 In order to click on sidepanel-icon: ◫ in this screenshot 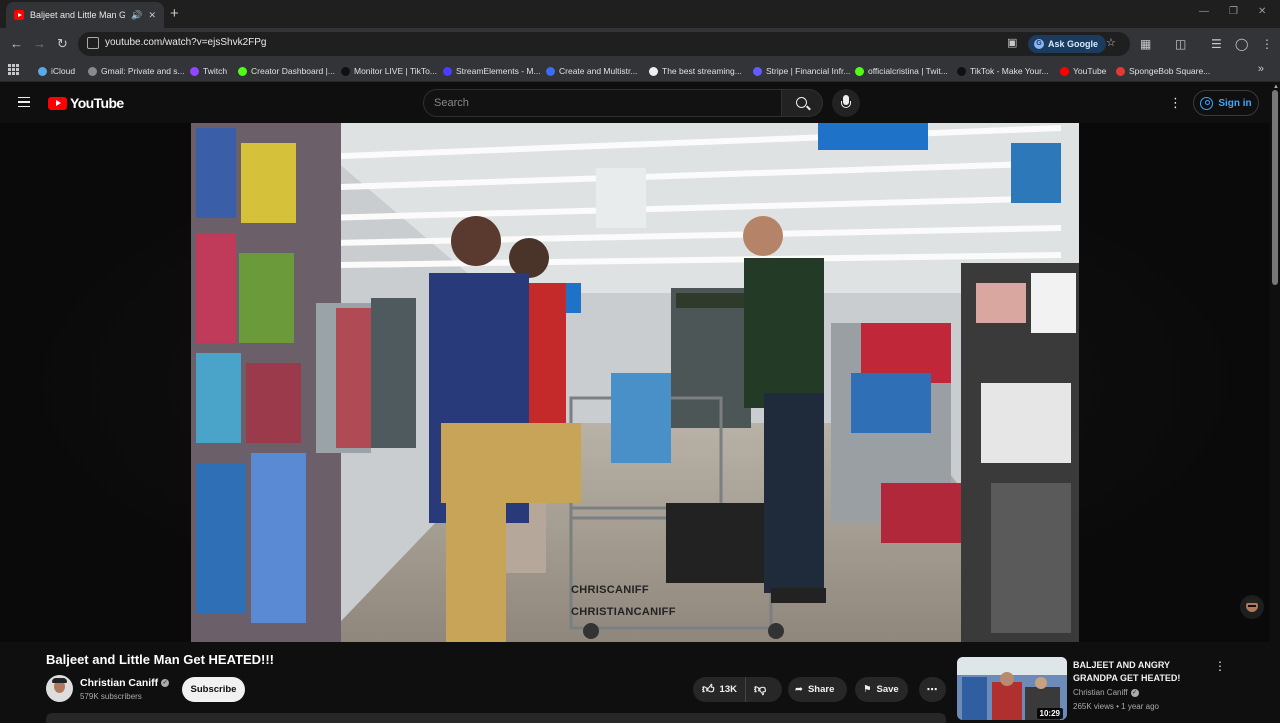, I will do `click(1180, 44)`.